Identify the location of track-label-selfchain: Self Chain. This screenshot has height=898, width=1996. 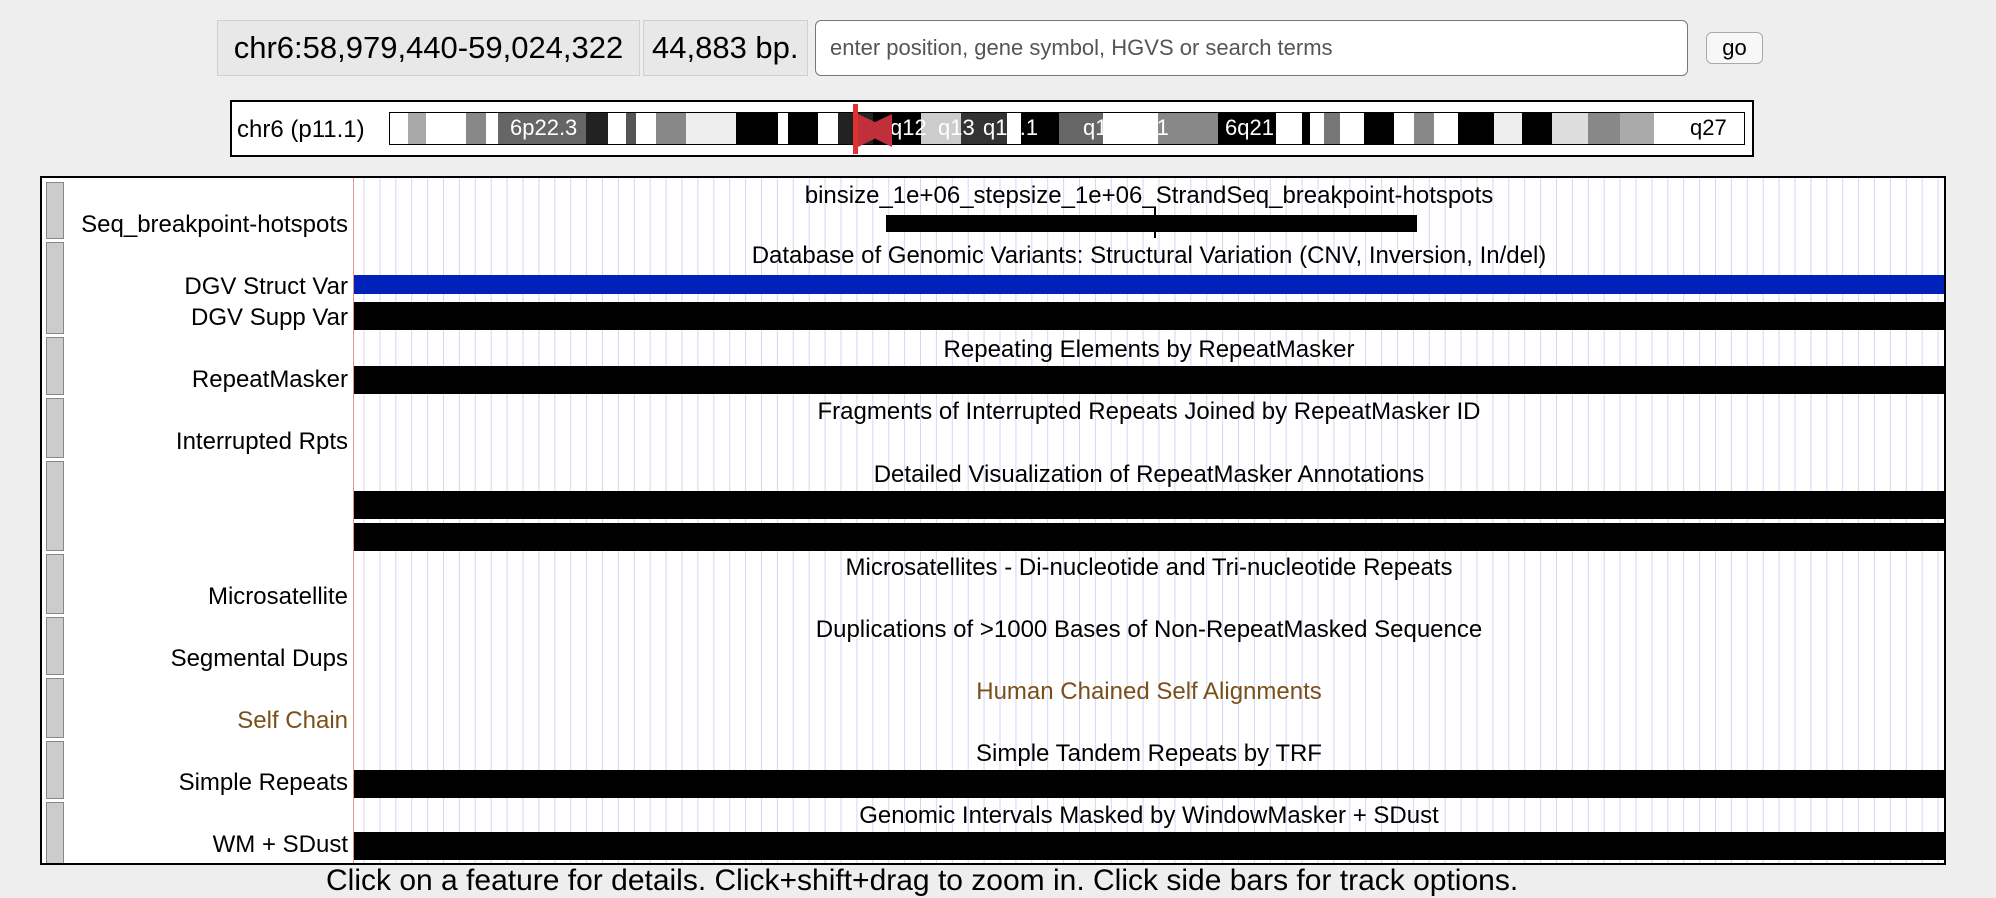
(292, 721).